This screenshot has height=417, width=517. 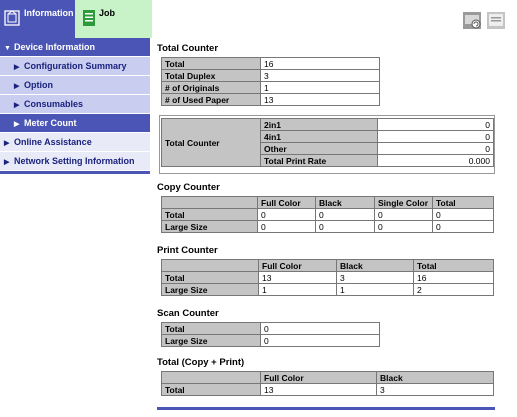 I want to click on sidebar-item-network-setting-information: ▶ Network Setting Information, so click(x=75, y=161).